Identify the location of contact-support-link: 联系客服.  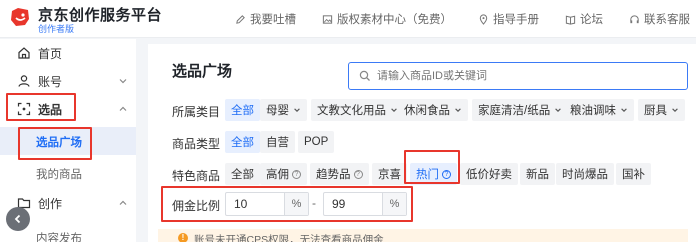
(659, 19).